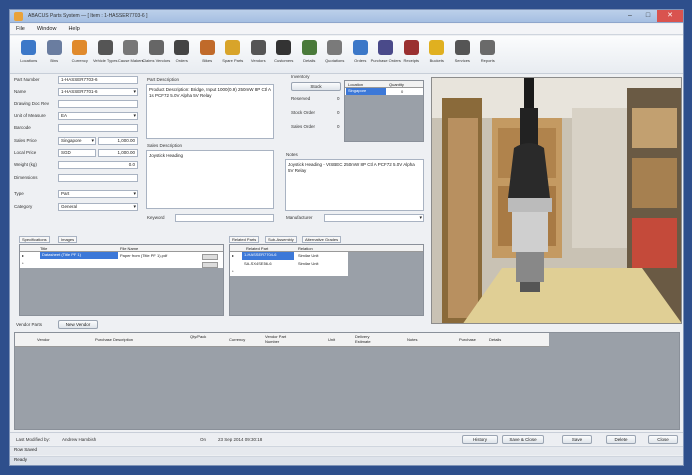  What do you see at coordinates (34, 239) in the screenshot?
I see `tab-specifications: Specifications` at bounding box center [34, 239].